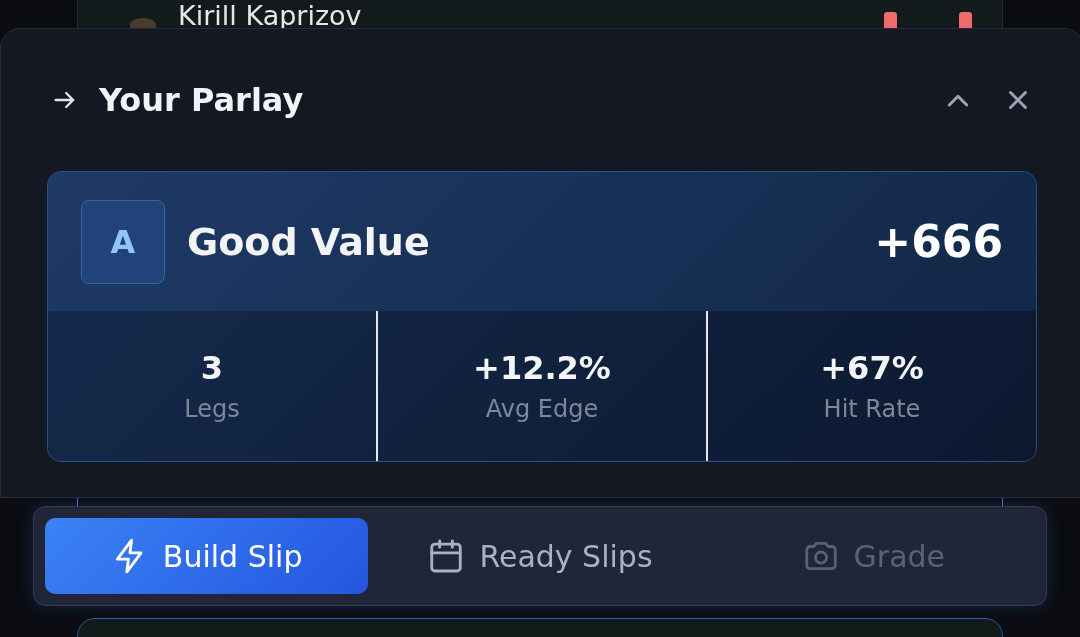  Describe the element at coordinates (938, 241) in the screenshot. I see `odds-value: +666` at that location.